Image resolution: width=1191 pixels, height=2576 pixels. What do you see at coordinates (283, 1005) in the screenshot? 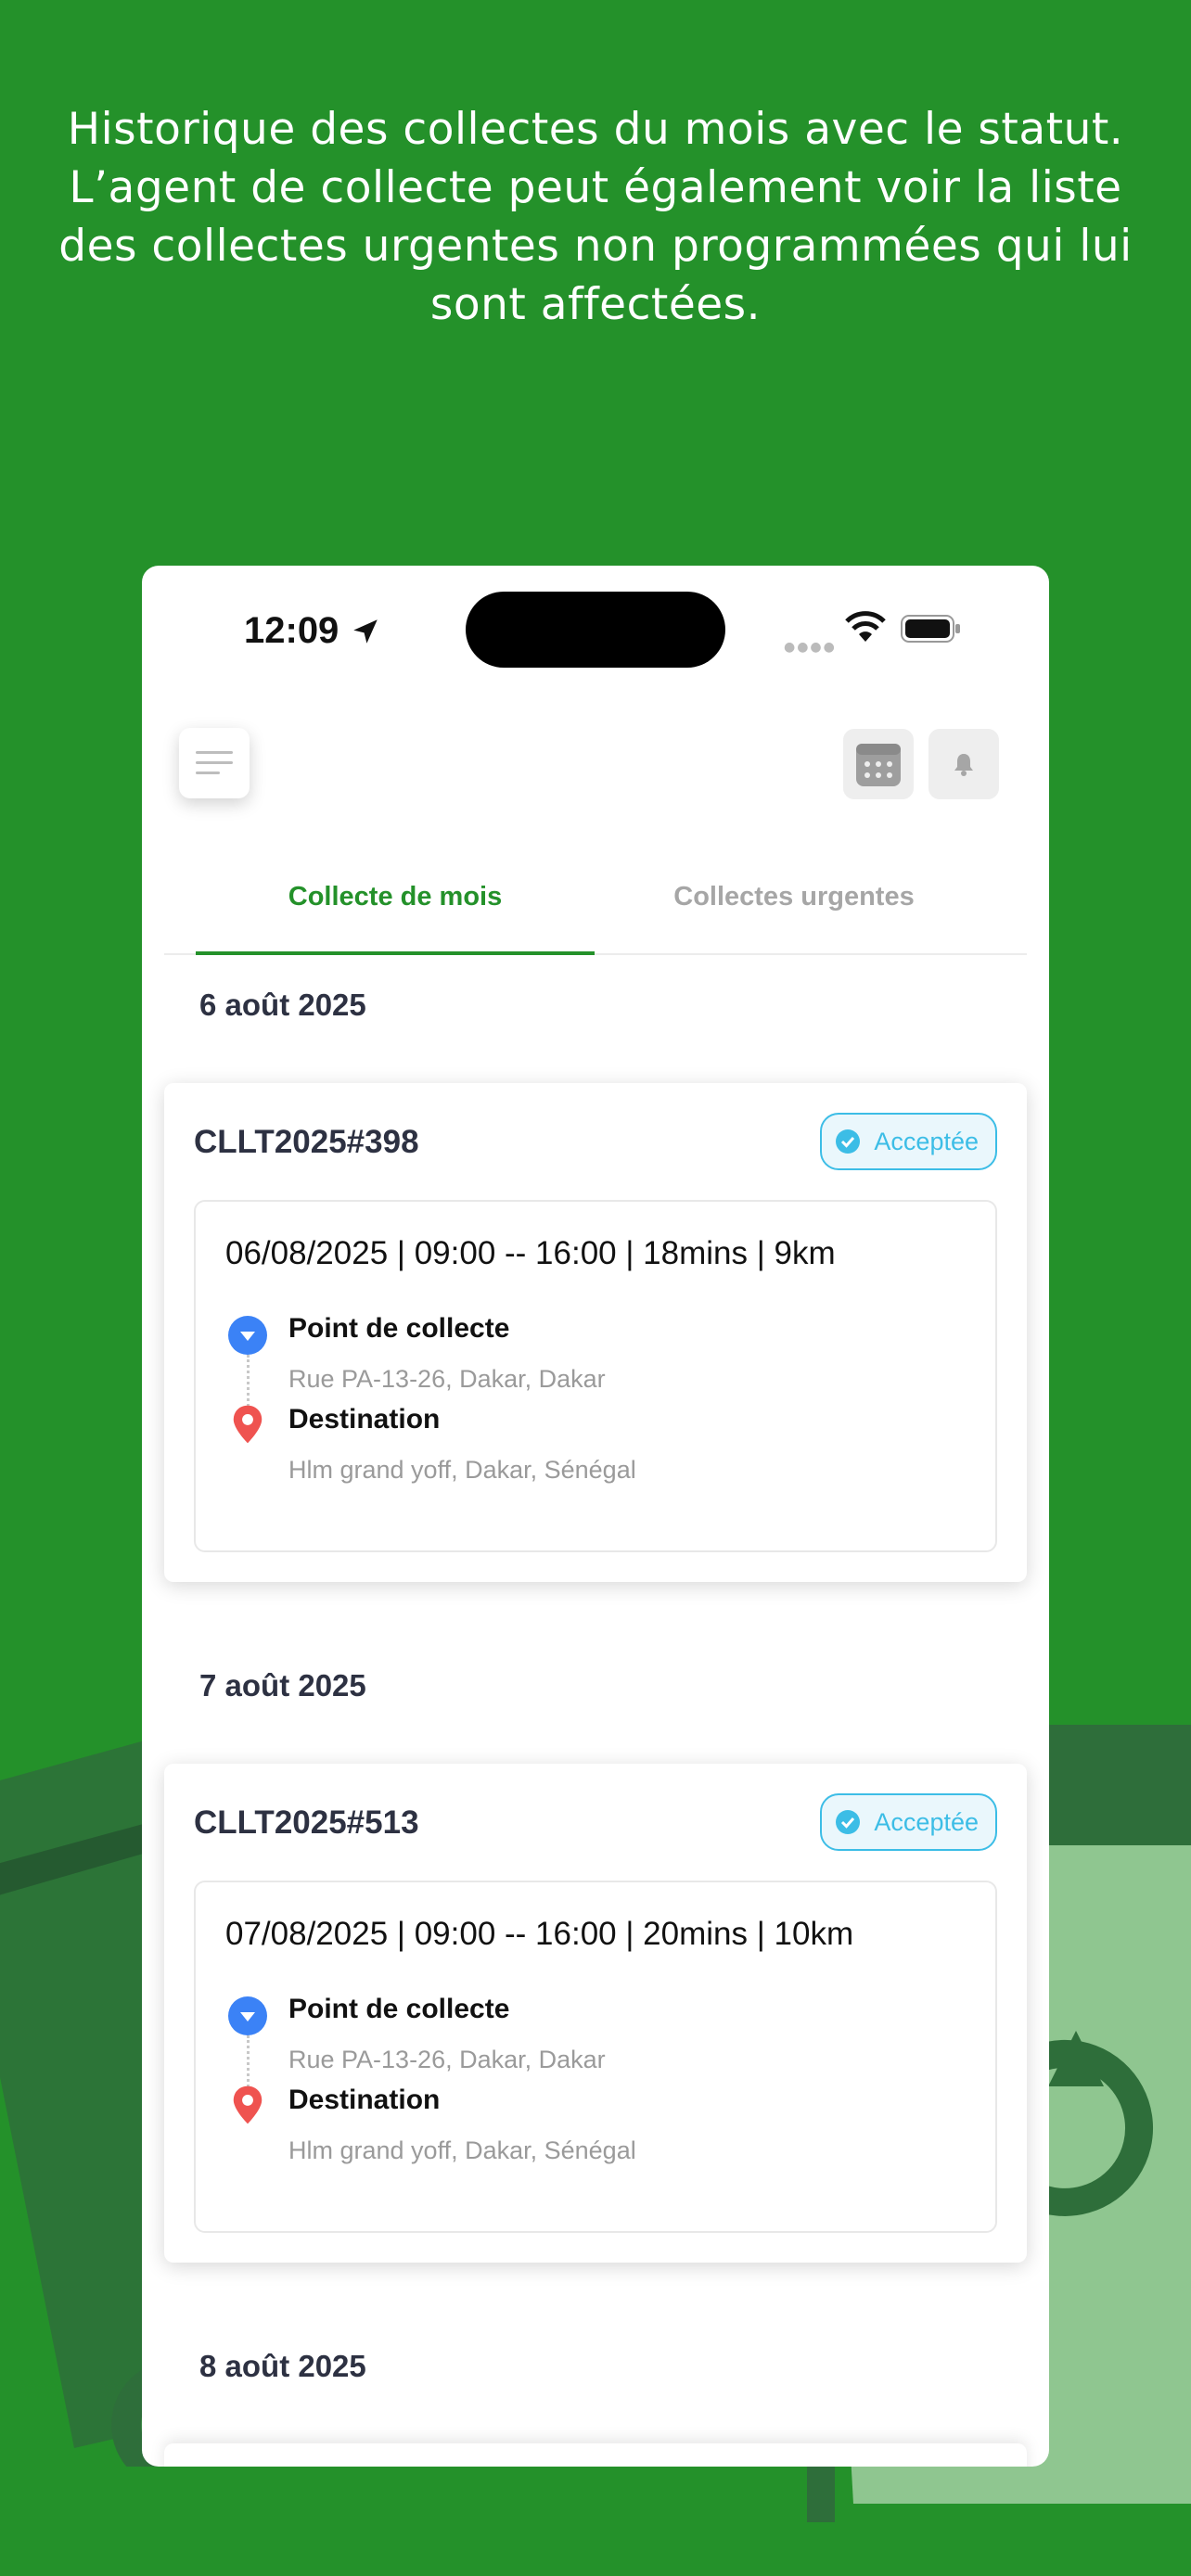
I see `date-header: 6 août 2025` at bounding box center [283, 1005].